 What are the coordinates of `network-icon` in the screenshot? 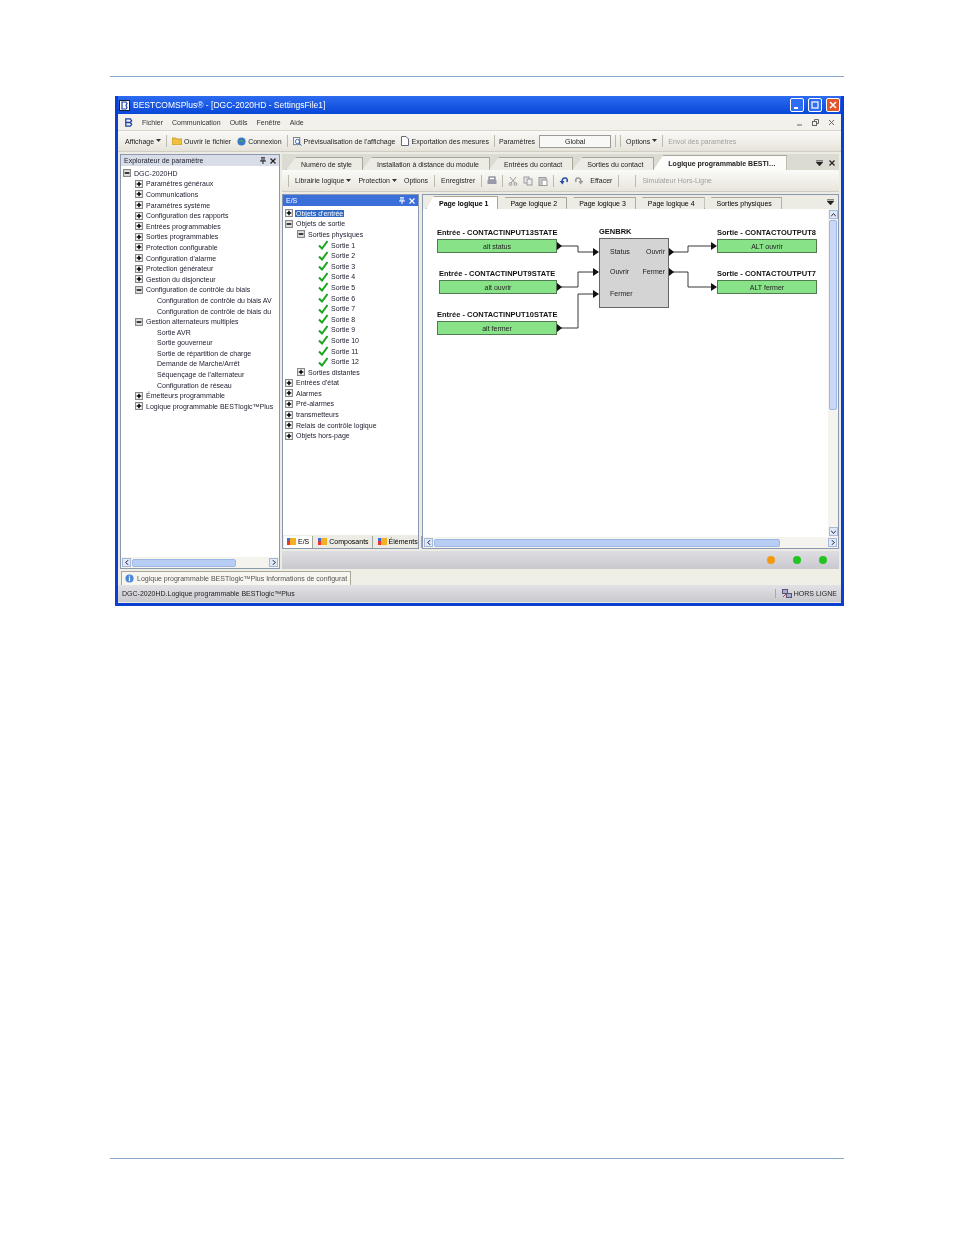 It's located at (786, 593).